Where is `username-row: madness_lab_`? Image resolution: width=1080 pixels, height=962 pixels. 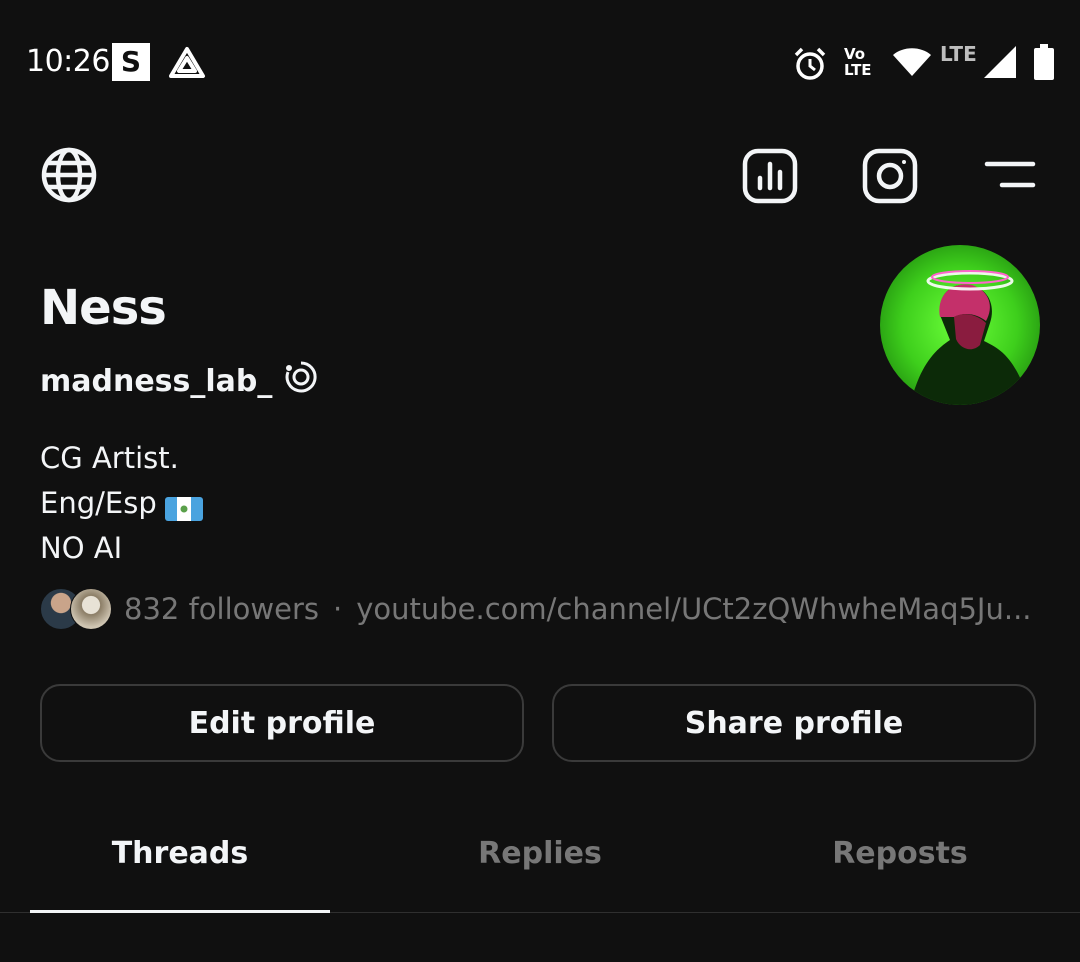
username-row: madness_lab_ is located at coordinates (179, 381).